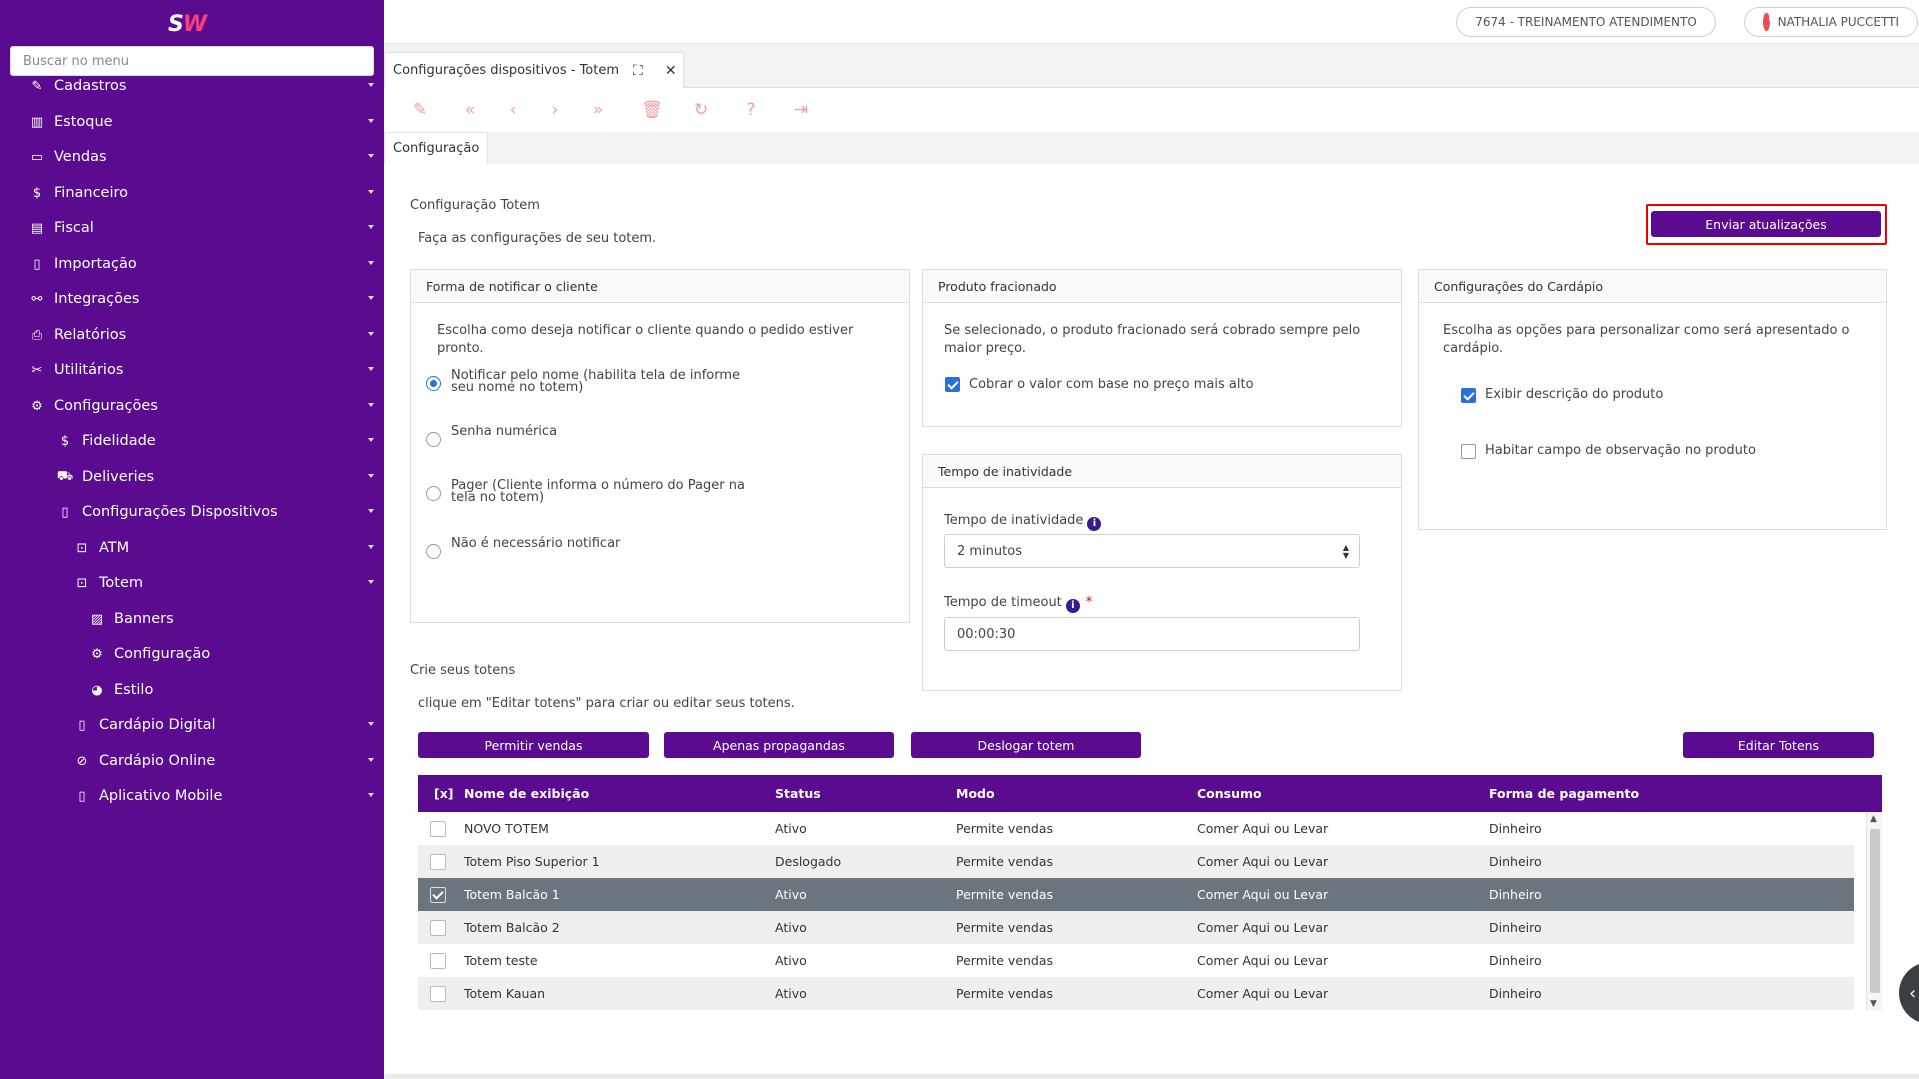 The image size is (1919, 1079). What do you see at coordinates (952, 384) in the screenshot?
I see `charge-highest-price-checkbox` at bounding box center [952, 384].